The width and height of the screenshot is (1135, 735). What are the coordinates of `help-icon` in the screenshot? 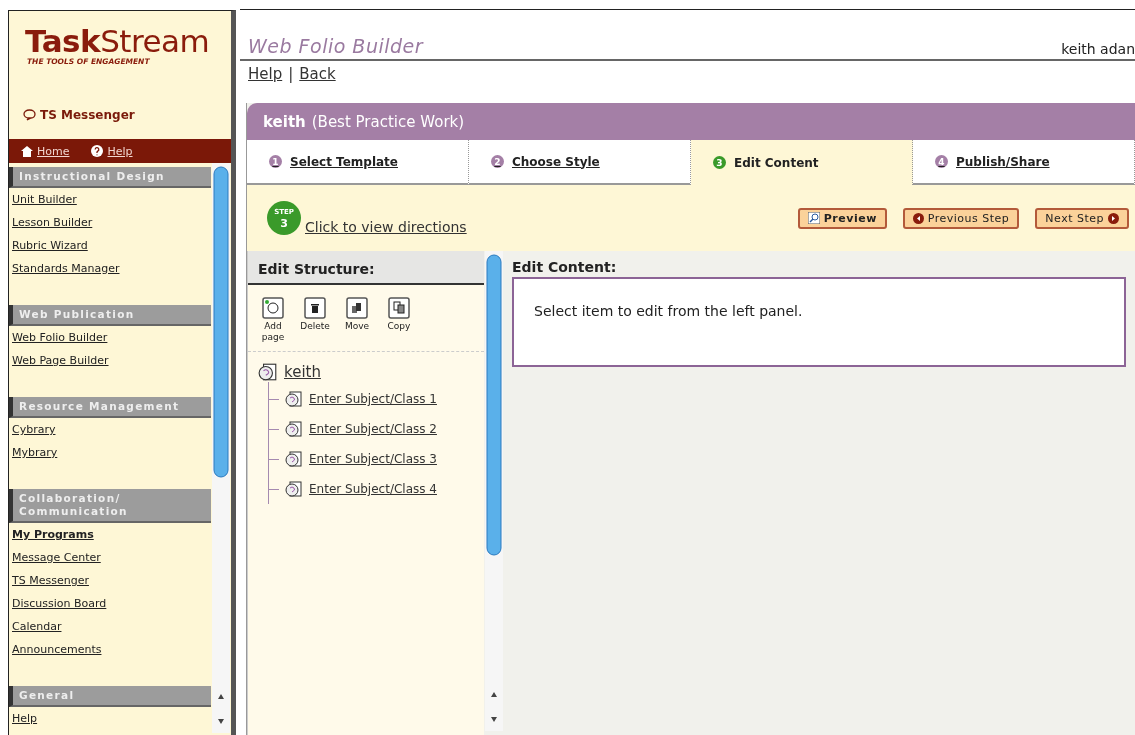 It's located at (97, 151).